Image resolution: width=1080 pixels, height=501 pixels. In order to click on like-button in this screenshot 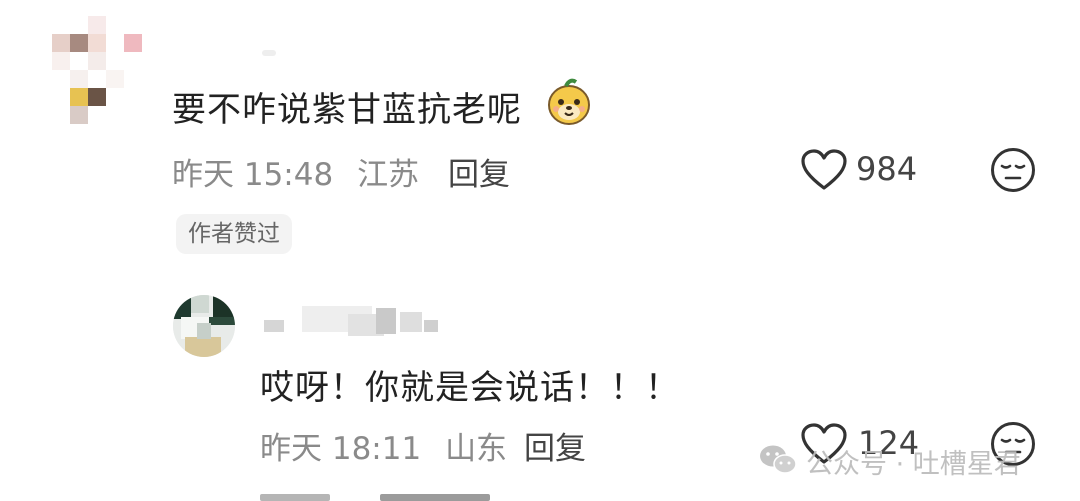, I will do `click(824, 170)`.